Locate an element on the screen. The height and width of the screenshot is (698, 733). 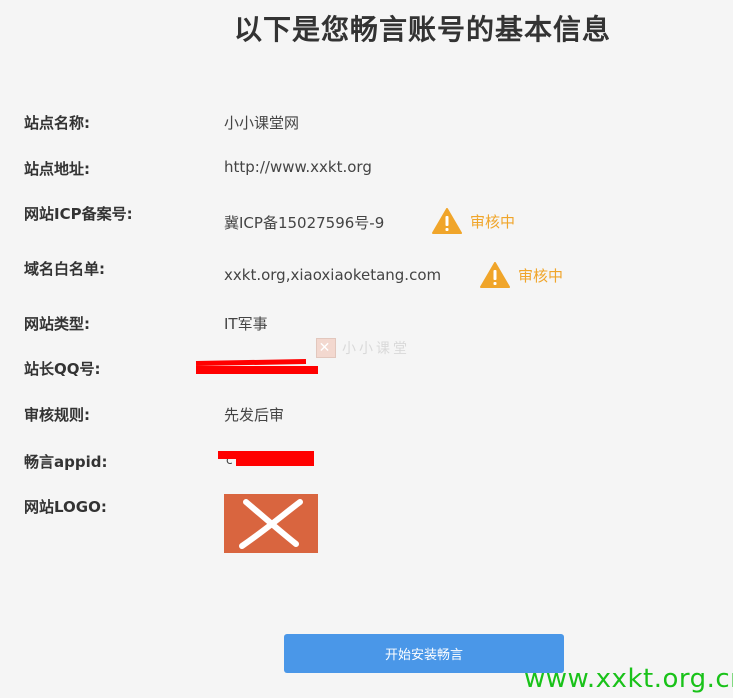
cross-logo-icon is located at coordinates (271, 524).